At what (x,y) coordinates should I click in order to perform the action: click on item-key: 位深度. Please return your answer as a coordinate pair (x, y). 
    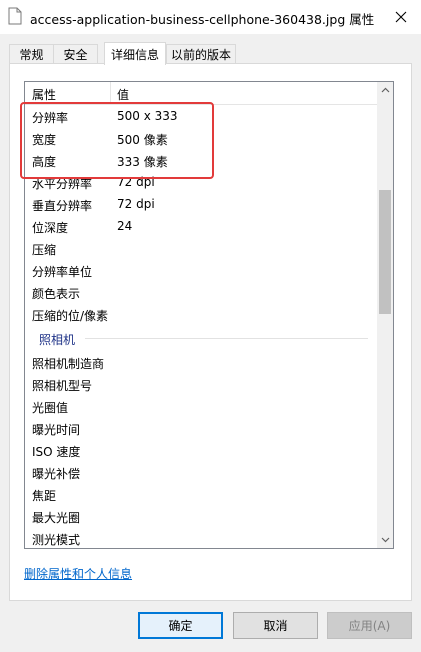
    Looking at the image, I should click on (50, 228).